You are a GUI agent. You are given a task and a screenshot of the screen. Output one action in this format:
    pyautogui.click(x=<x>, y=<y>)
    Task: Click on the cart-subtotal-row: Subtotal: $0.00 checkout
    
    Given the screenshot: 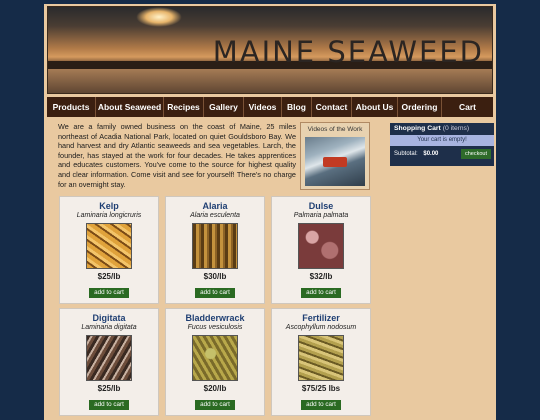 What is the action you would take?
    pyautogui.click(x=442, y=154)
    